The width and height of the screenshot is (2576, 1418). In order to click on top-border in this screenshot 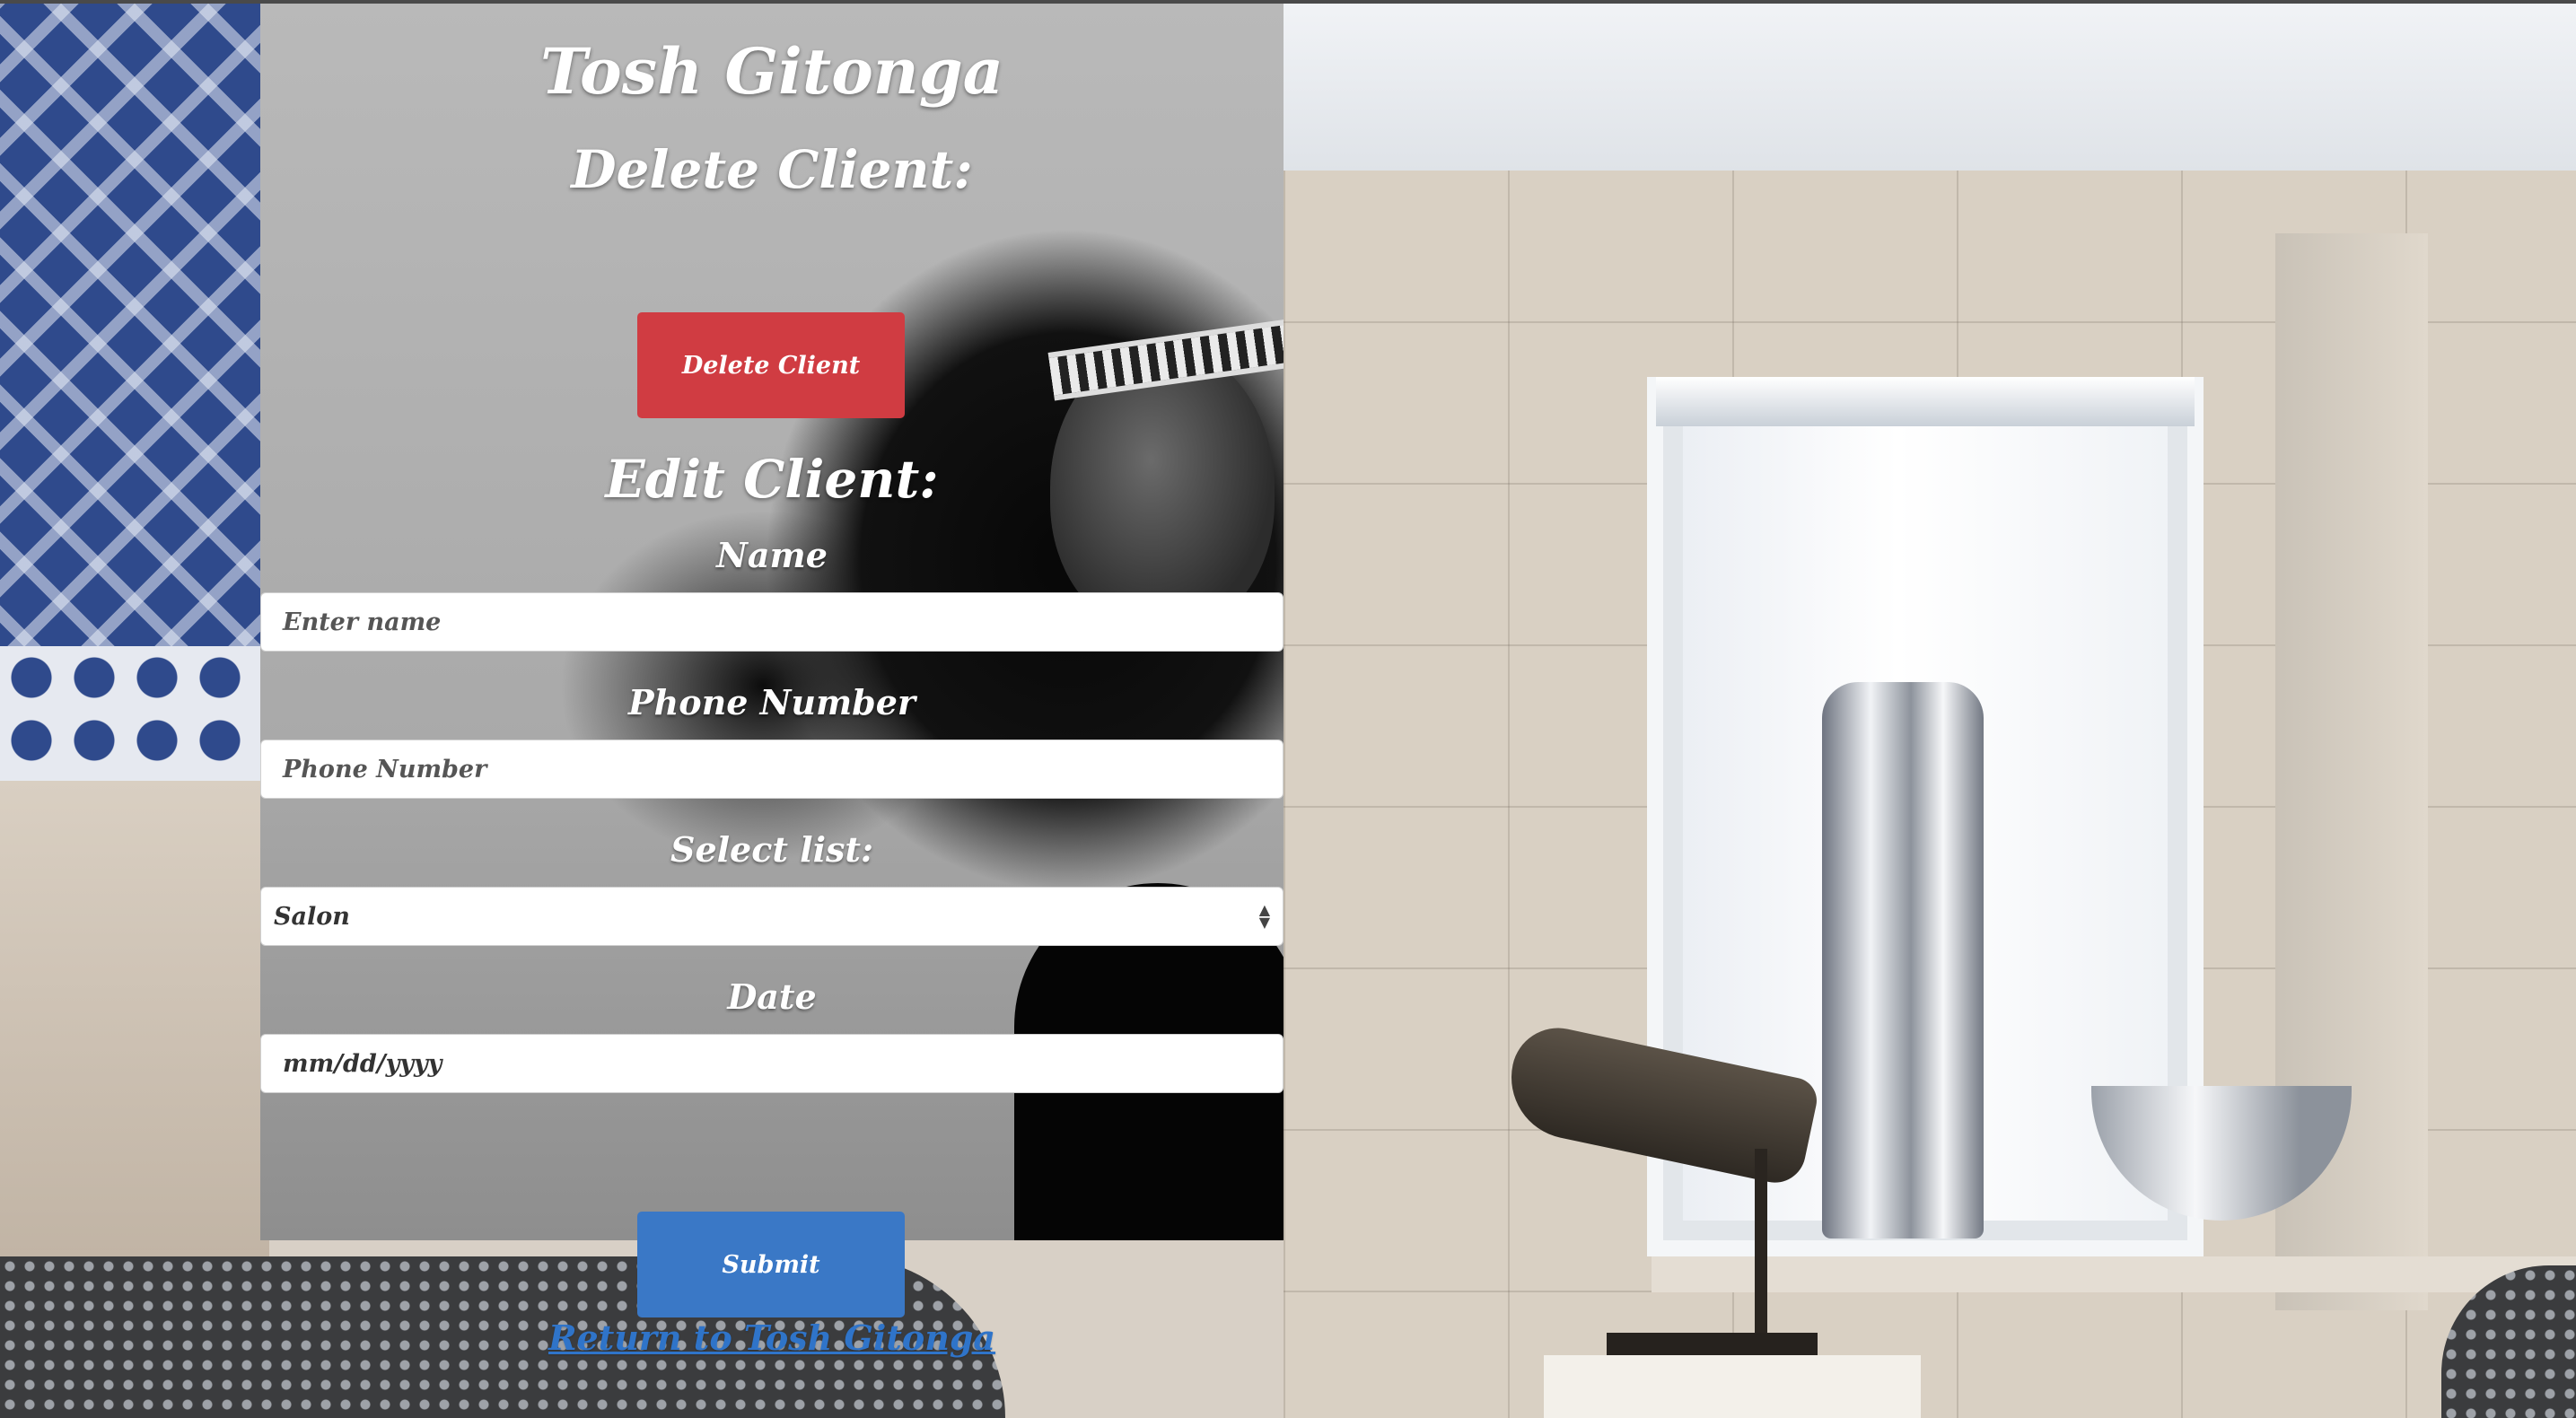, I will do `click(1288, 2)`.